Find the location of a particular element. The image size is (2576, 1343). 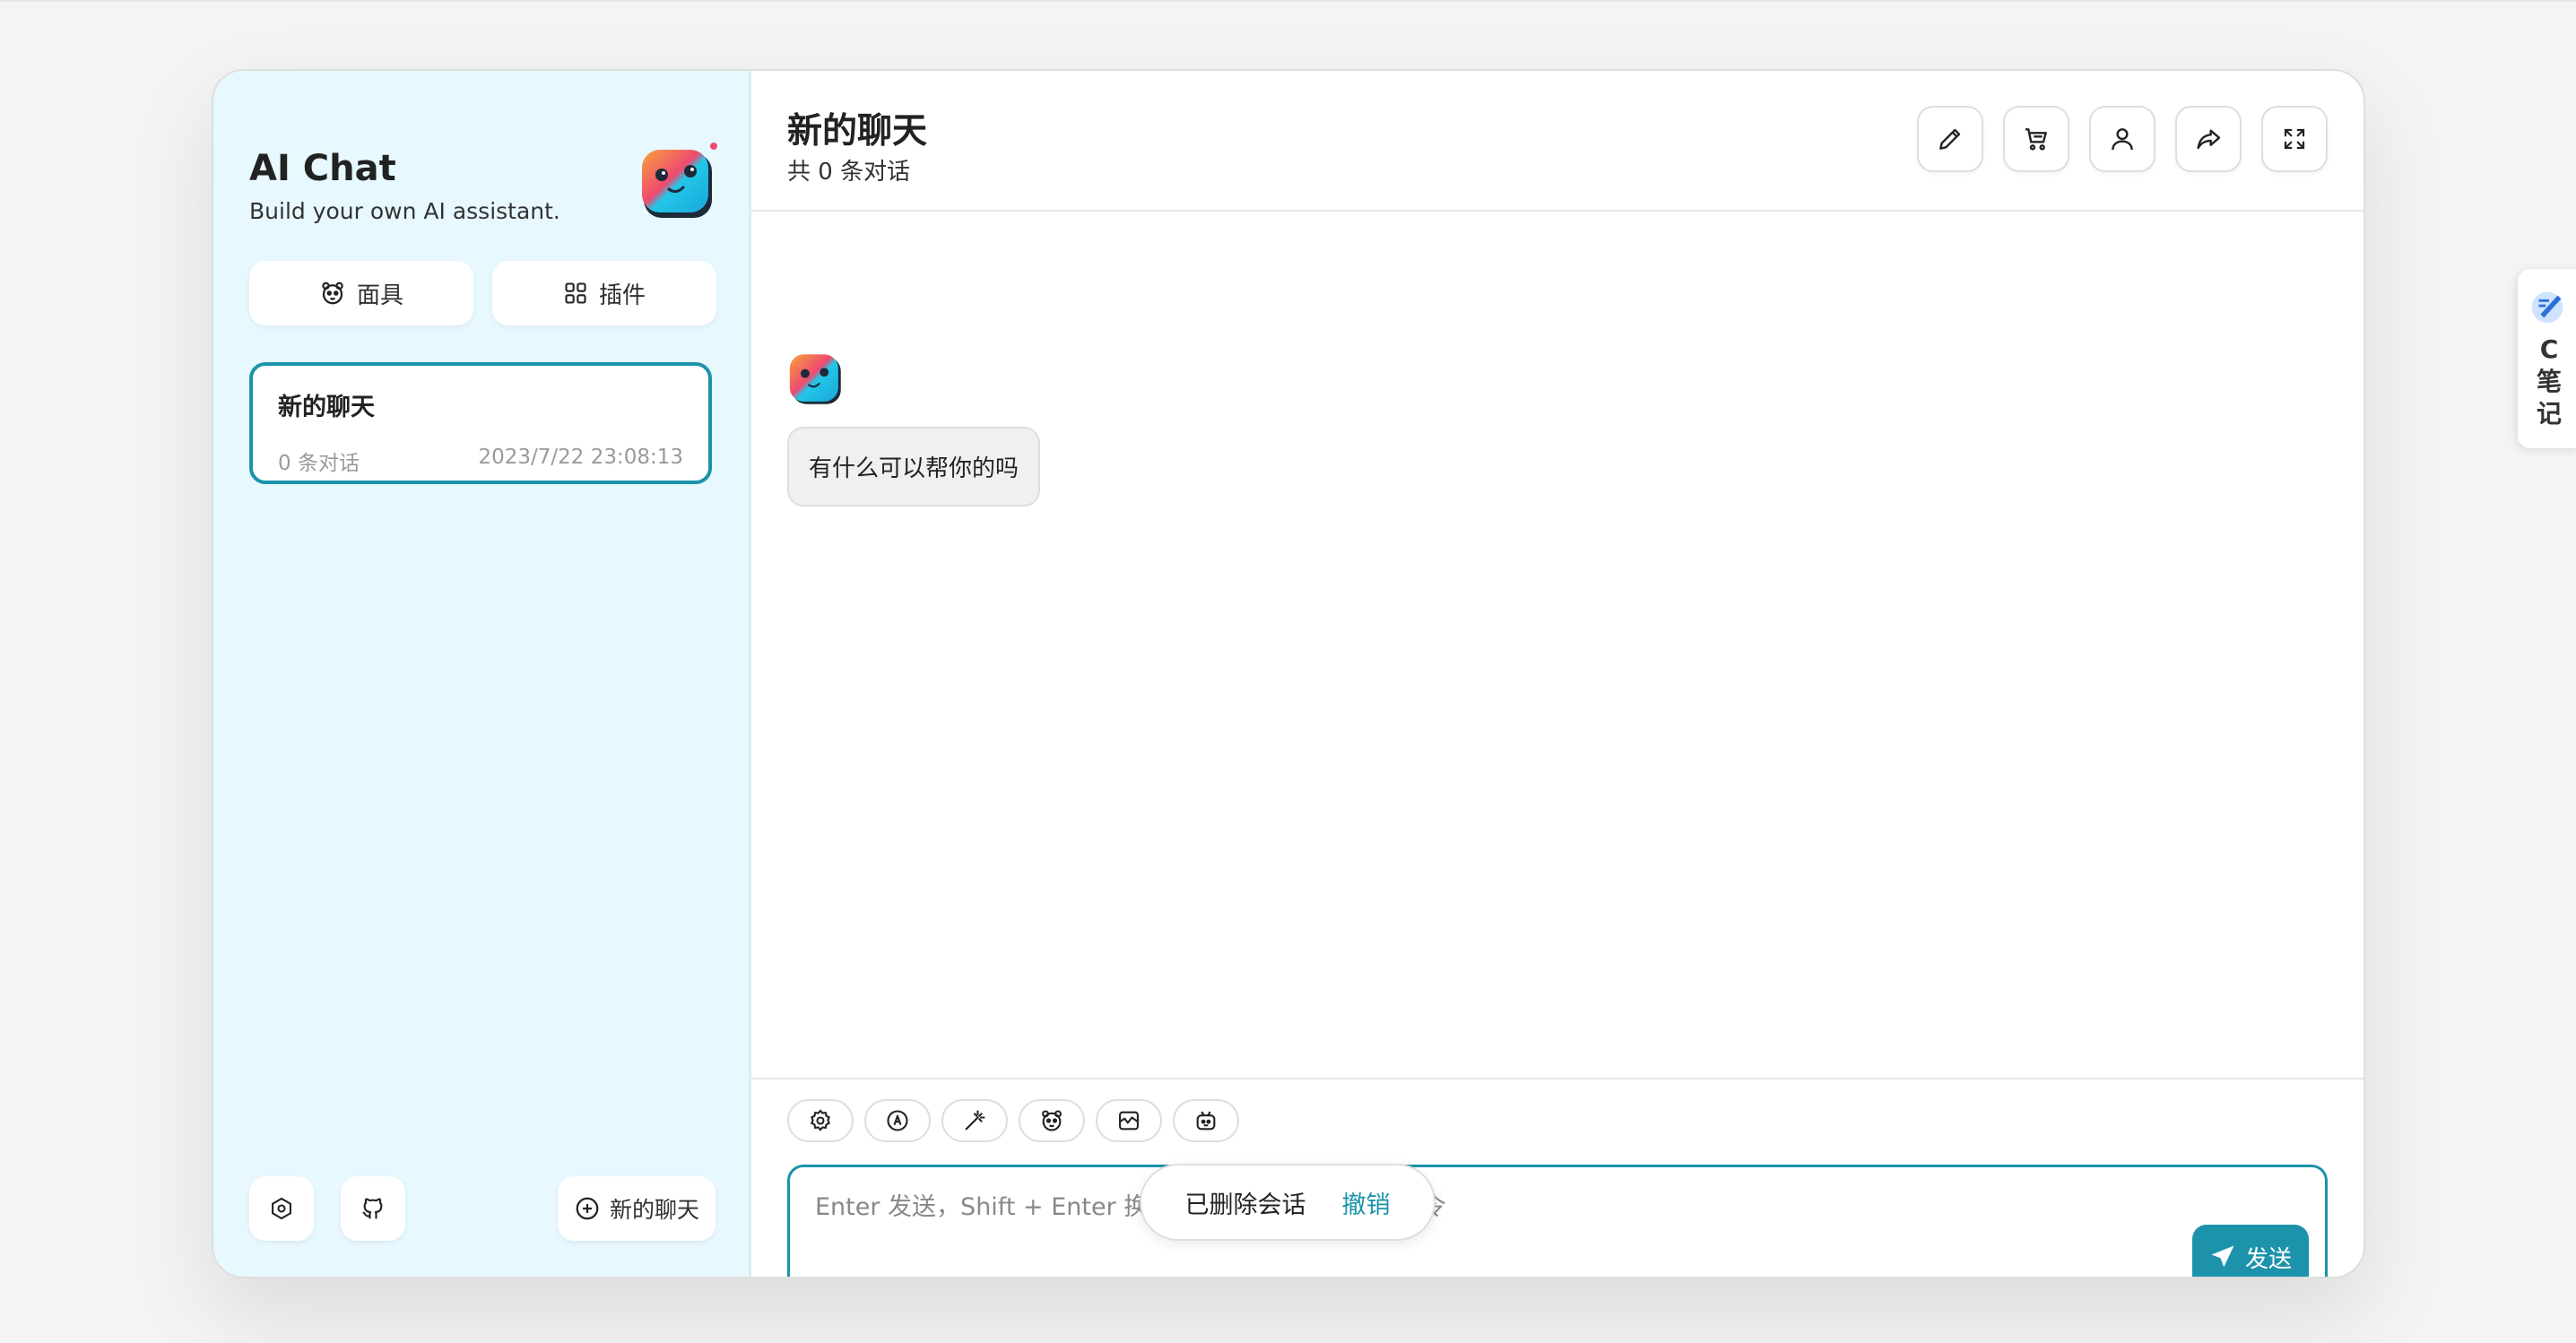

toast-notification: 已删除会话 撤销 is located at coordinates (1287, 1202).